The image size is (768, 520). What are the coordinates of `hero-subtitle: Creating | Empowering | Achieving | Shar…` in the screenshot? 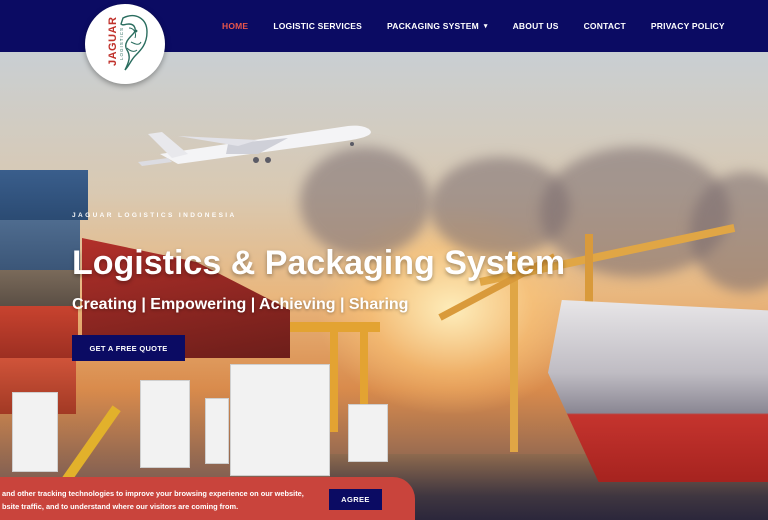 It's located at (240, 304).